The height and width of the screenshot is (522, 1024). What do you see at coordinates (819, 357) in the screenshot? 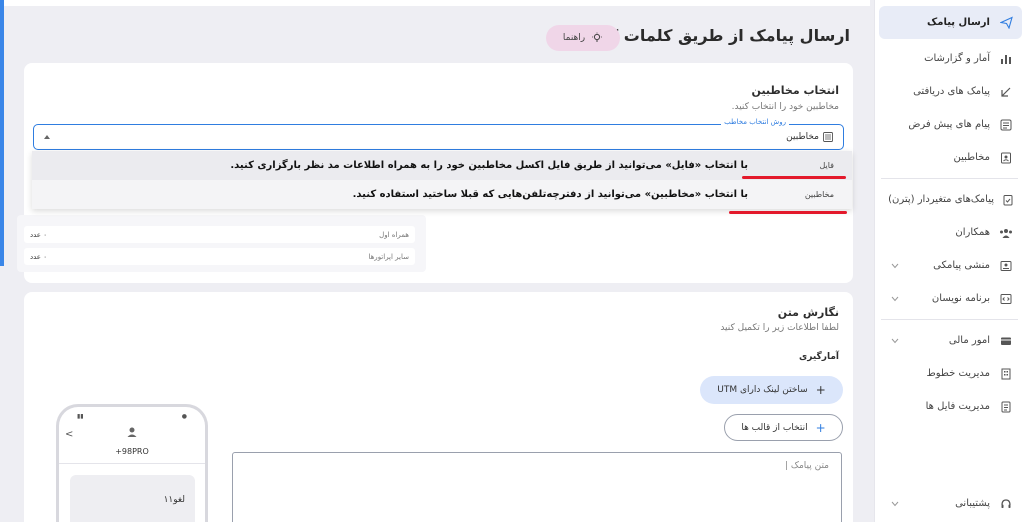
I see `stats-label: آمارگیری` at bounding box center [819, 357].